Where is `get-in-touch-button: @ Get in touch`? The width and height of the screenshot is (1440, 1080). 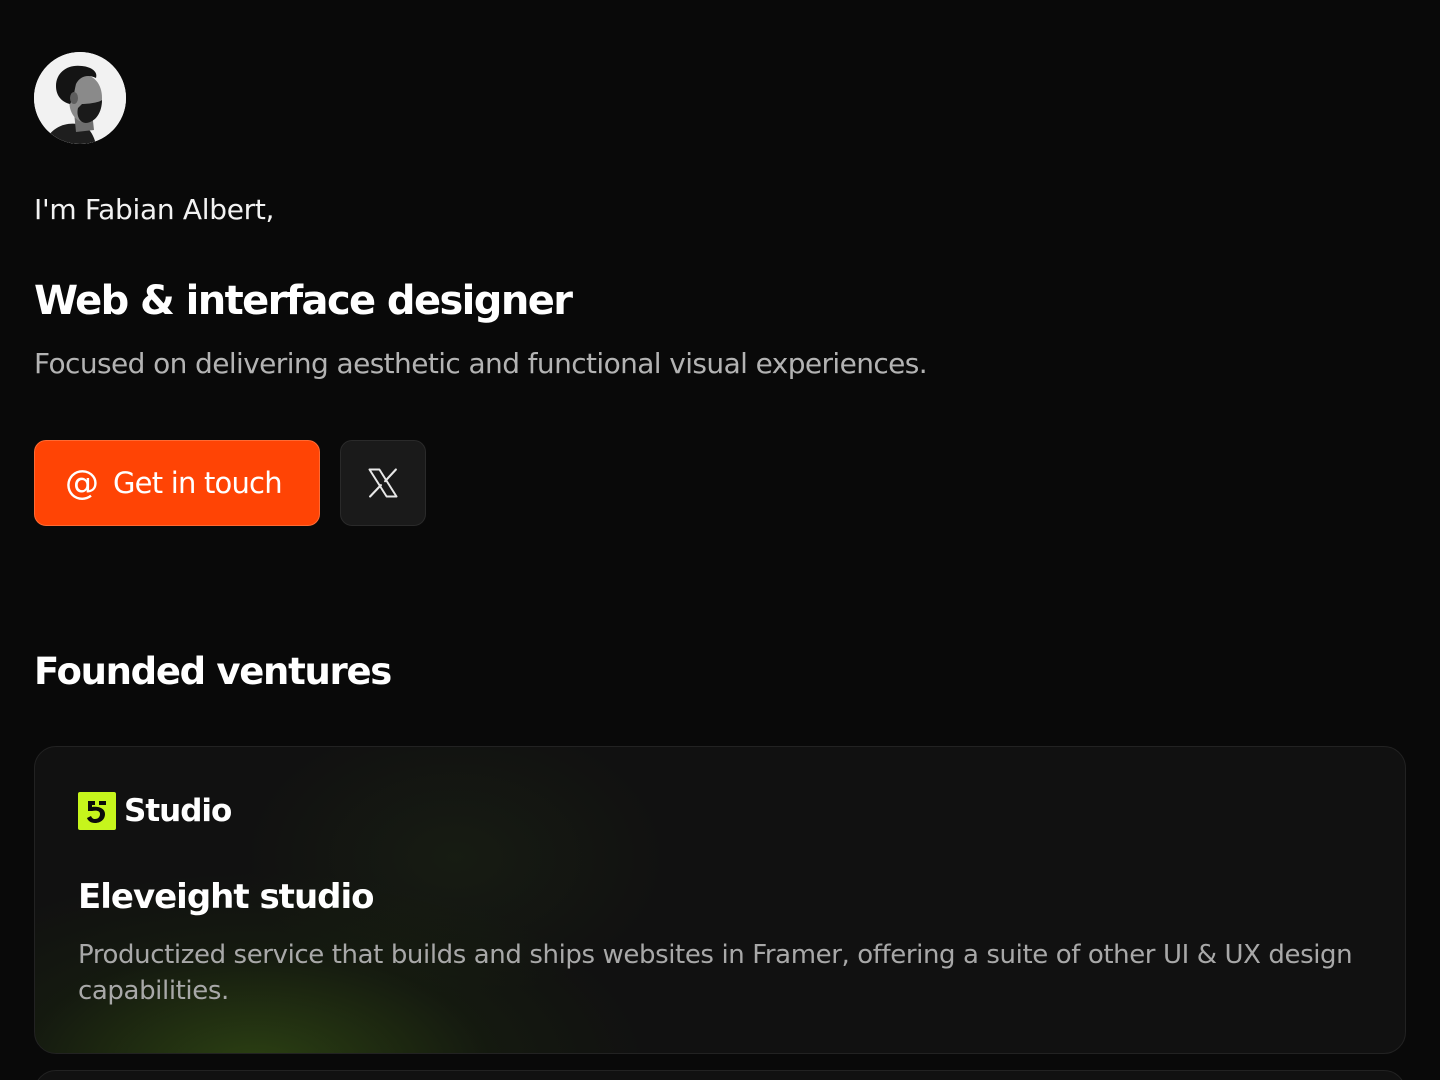 get-in-touch-button: @ Get in touch is located at coordinates (177, 483).